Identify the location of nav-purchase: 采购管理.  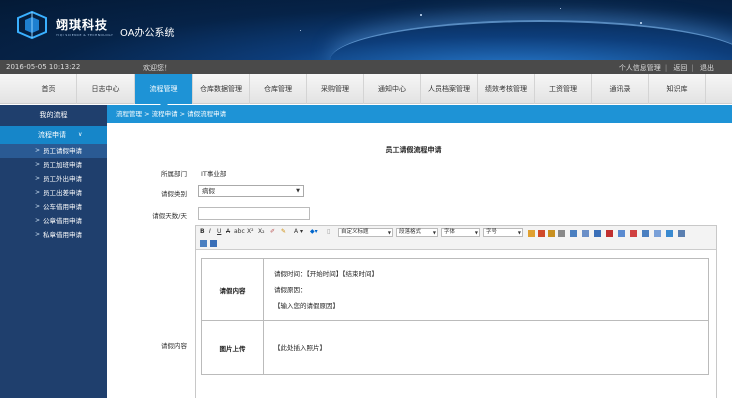
(335, 89).